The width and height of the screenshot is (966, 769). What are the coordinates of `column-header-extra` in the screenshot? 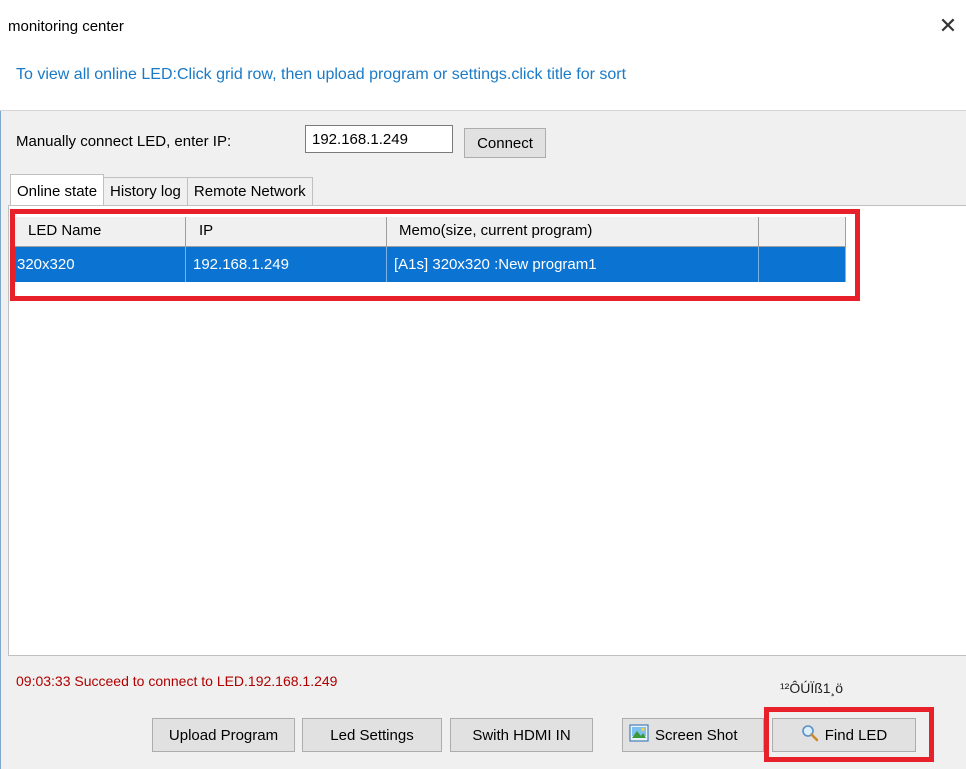 It's located at (802, 232).